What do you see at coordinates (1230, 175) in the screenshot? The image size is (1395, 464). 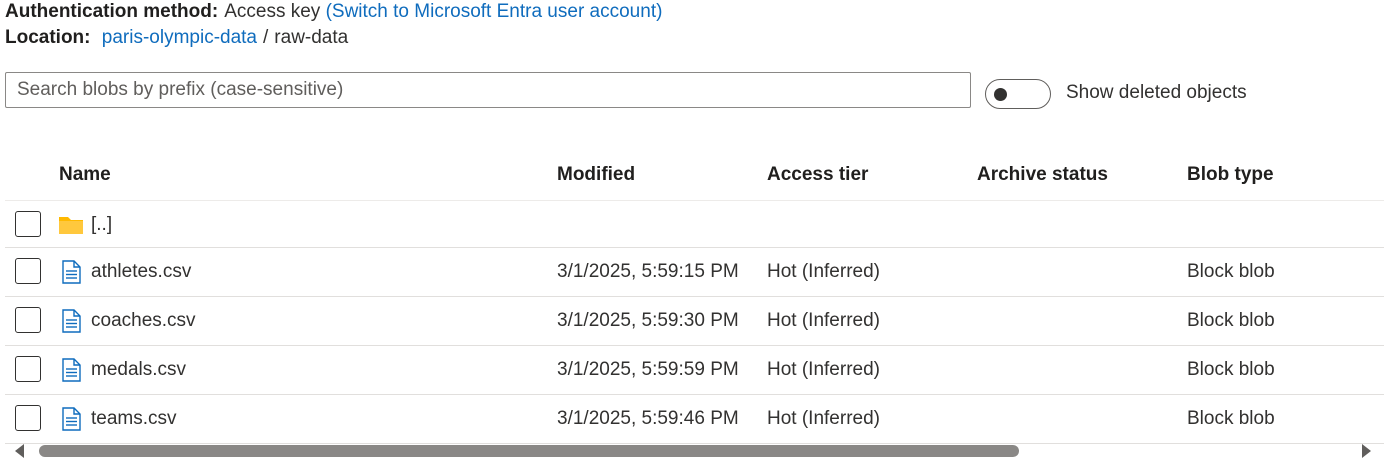 I see `column-header-blob-type: Blob type` at bounding box center [1230, 175].